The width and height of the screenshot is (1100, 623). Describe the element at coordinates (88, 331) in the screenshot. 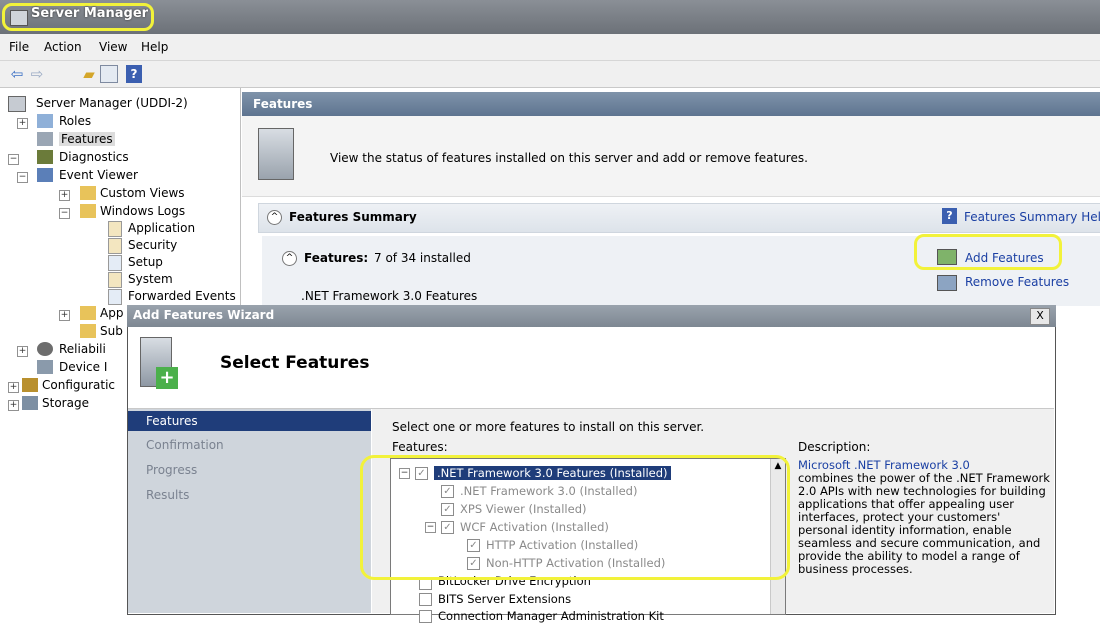

I see `subscriptions-icon` at that location.